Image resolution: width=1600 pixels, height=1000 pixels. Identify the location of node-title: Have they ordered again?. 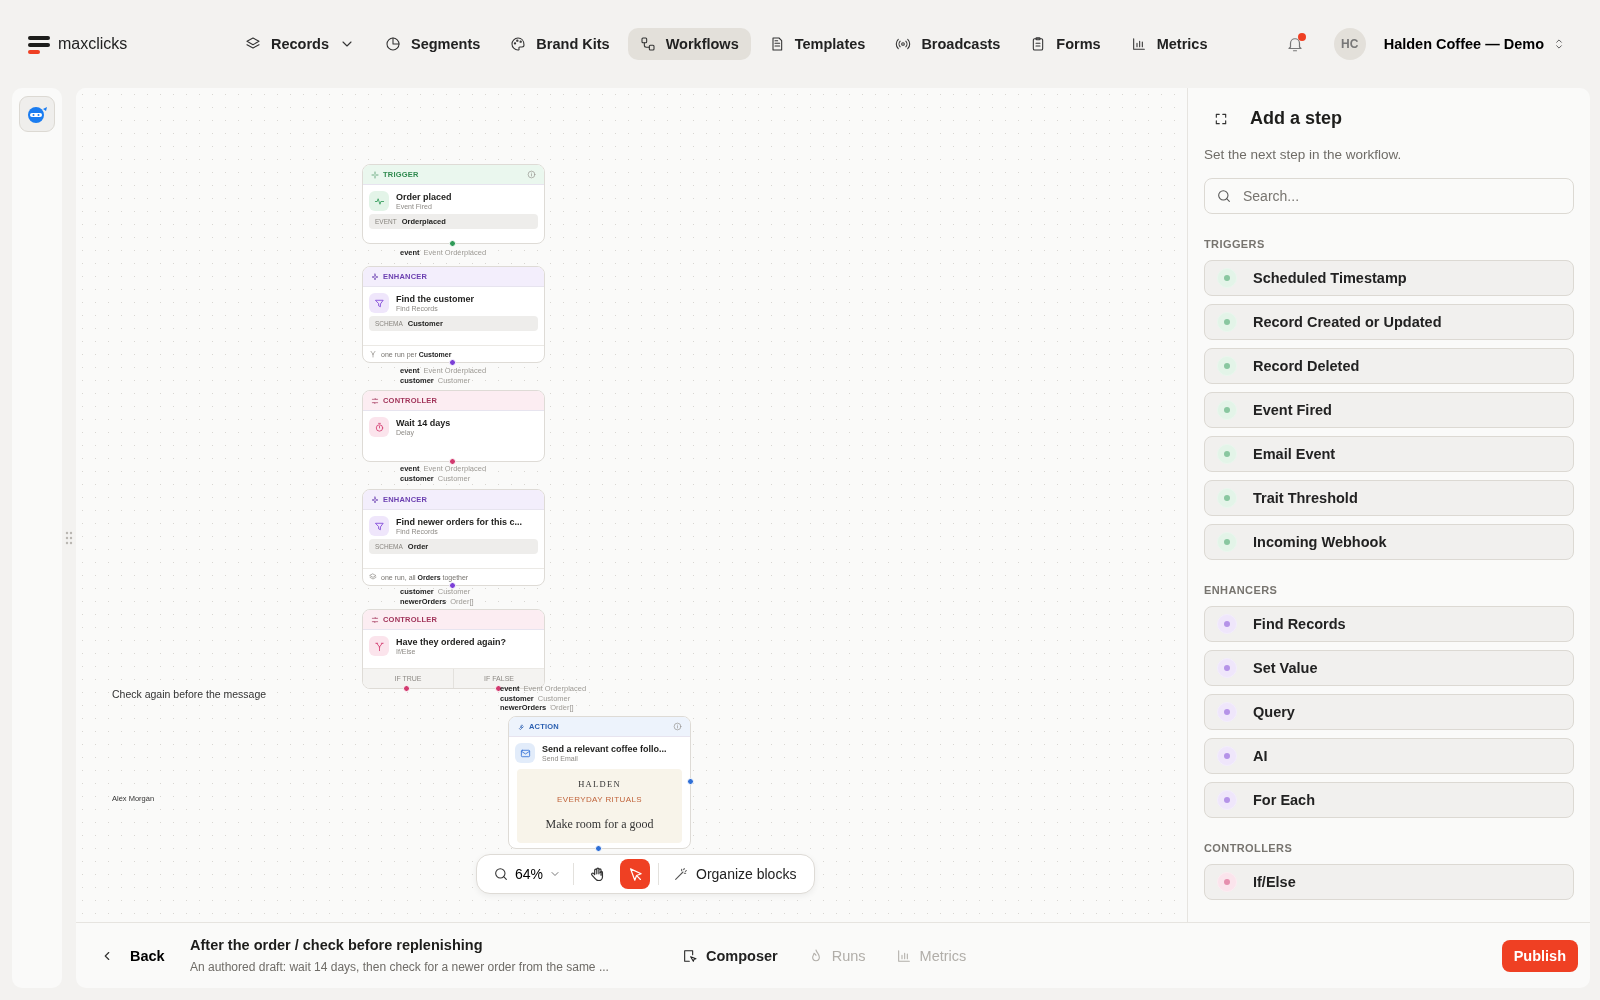
(451, 642).